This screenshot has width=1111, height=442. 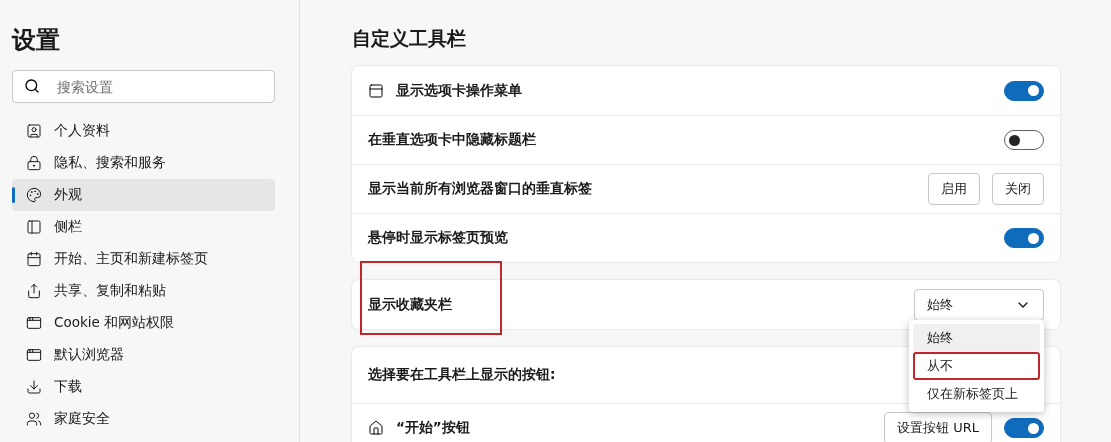 I want to click on option-button: 关闭, so click(x=1018, y=189).